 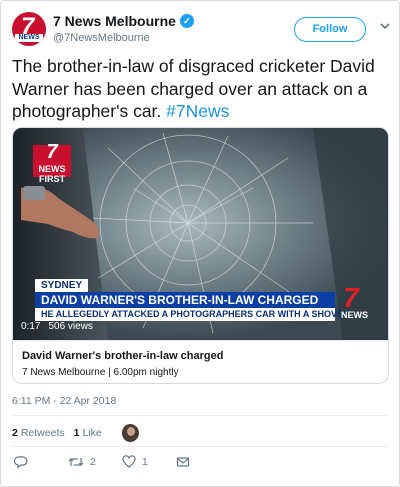 I want to click on seven-news-brand-logo: 7 NEWS, so click(x=359, y=302).